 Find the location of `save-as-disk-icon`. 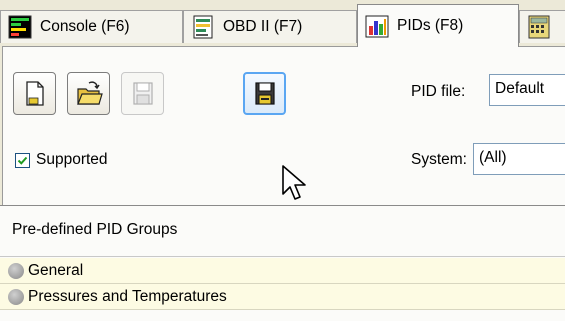

save-as-disk-icon is located at coordinates (264, 93).